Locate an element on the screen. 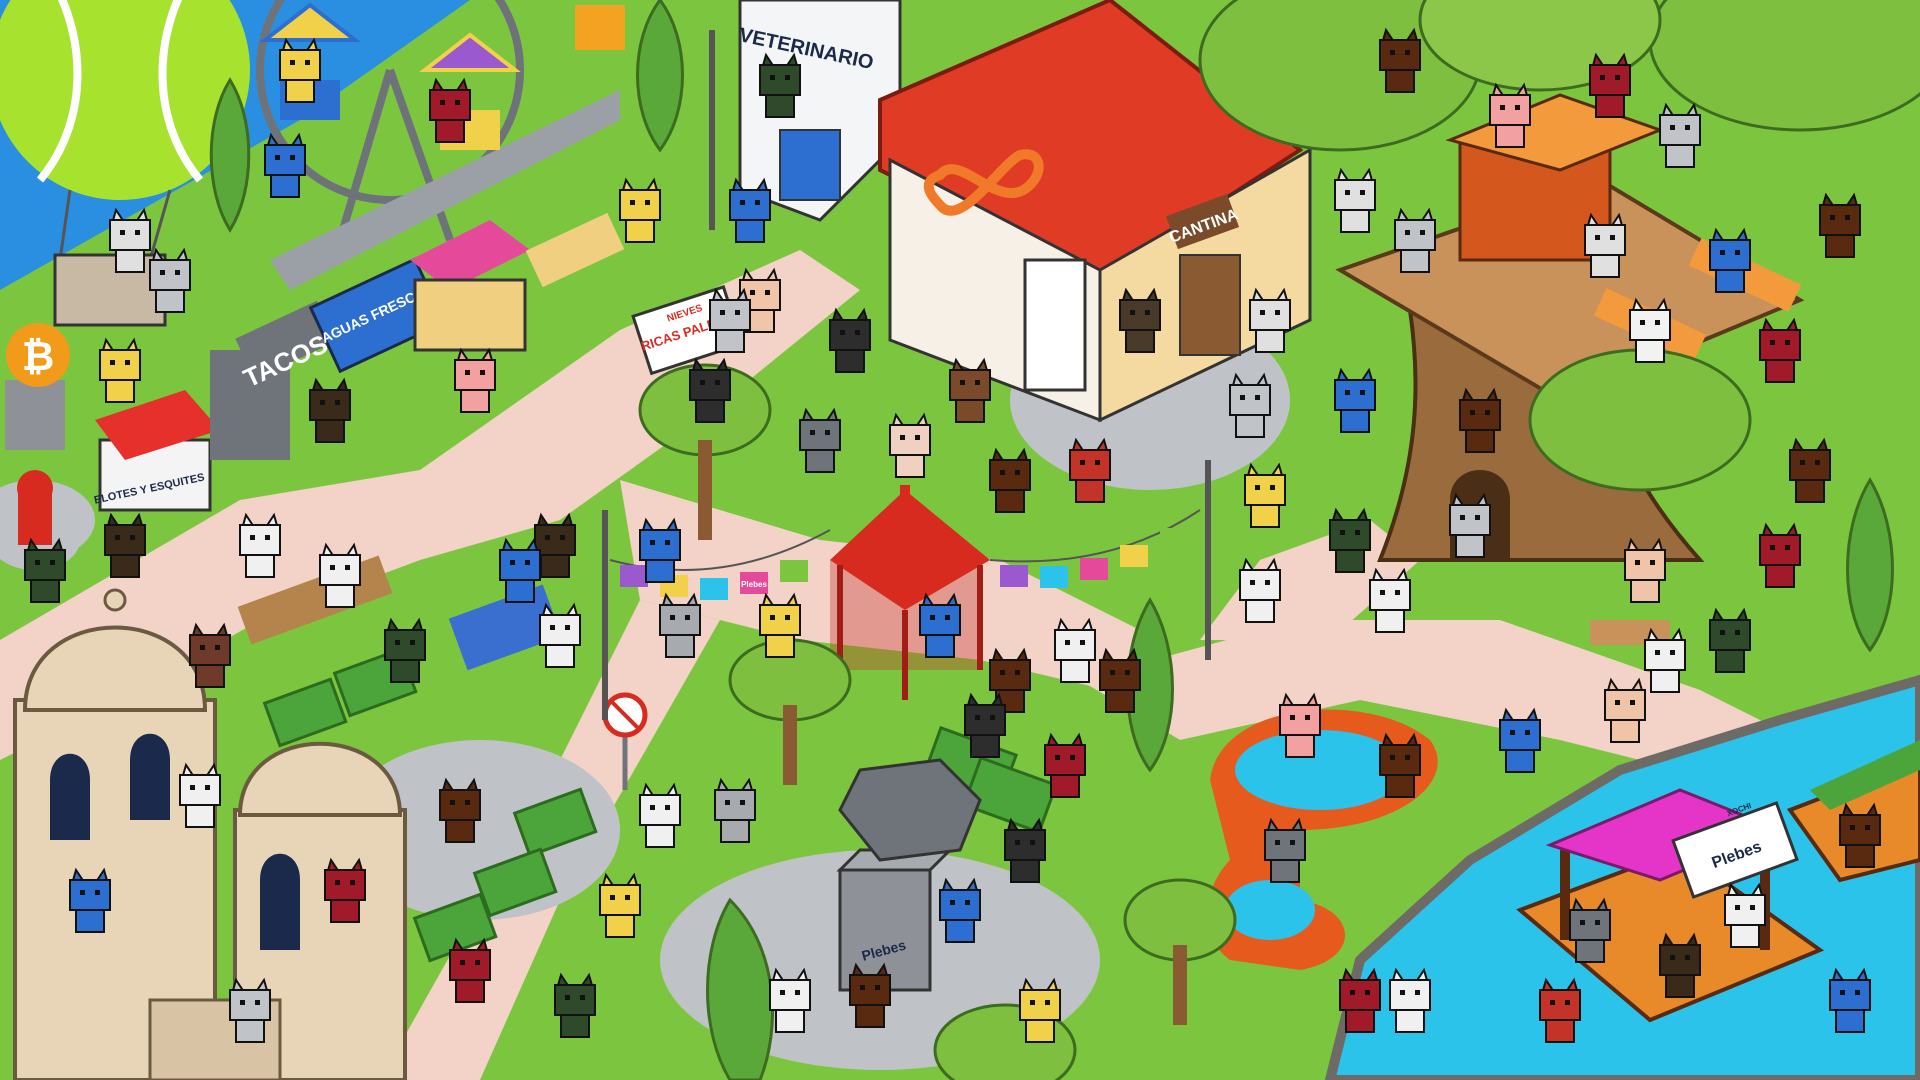 The height and width of the screenshot is (1080, 1920). bitcoin-icon: ₿ is located at coordinates (38, 357).